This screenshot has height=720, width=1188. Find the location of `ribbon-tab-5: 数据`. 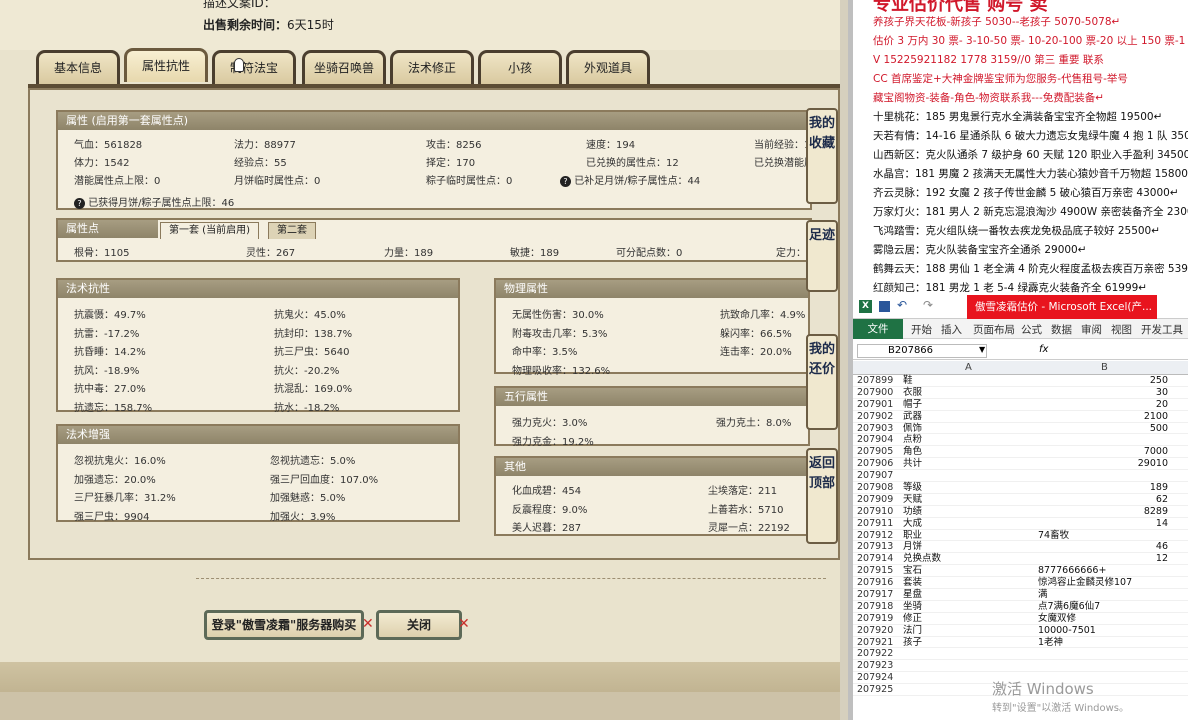

ribbon-tab-5: 数据 is located at coordinates (1061, 329).